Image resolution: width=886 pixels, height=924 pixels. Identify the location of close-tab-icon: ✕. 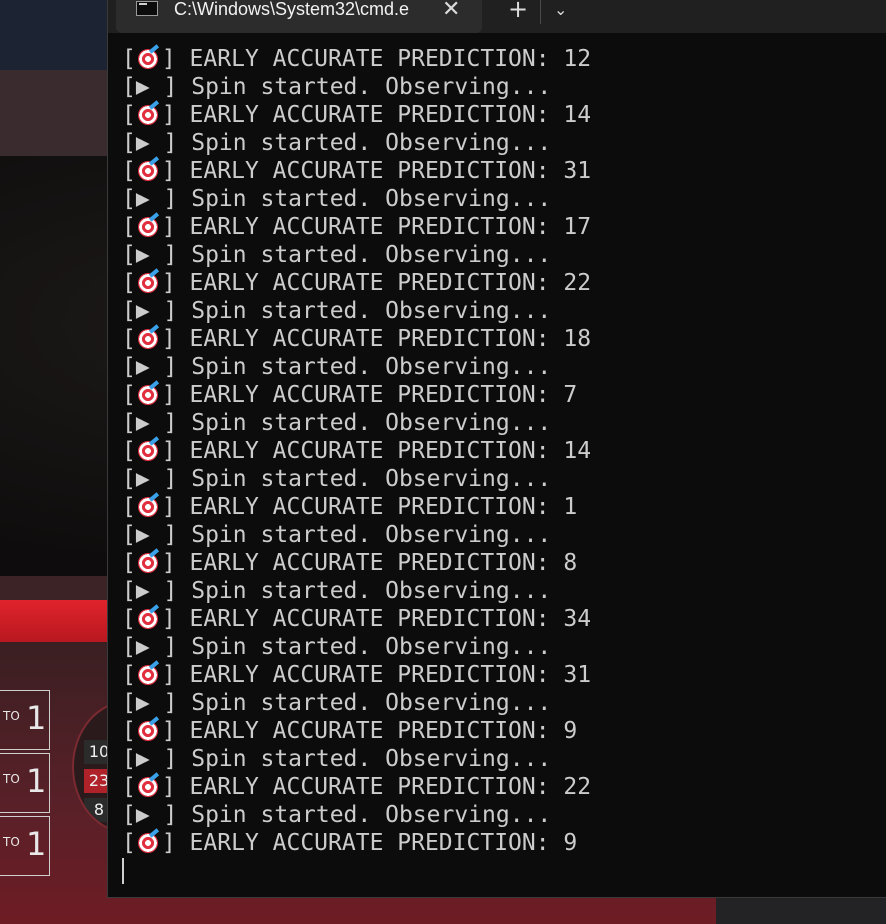
(451, 11).